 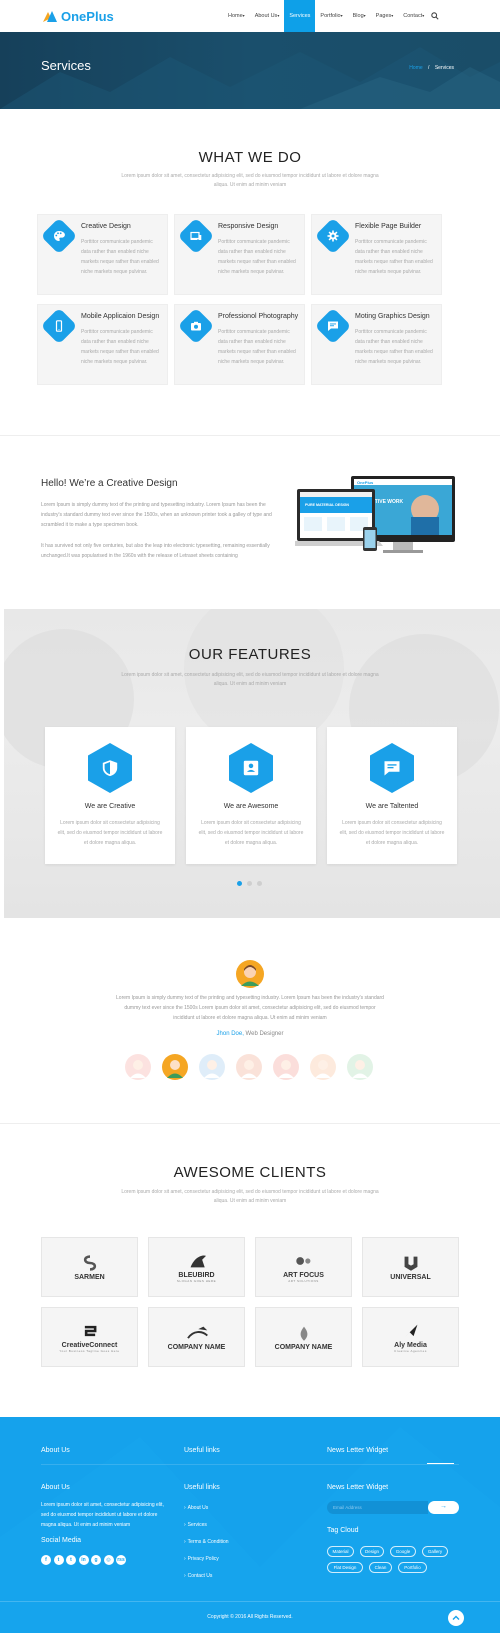 I want to click on social-icon: f, so click(x=46, y=1560).